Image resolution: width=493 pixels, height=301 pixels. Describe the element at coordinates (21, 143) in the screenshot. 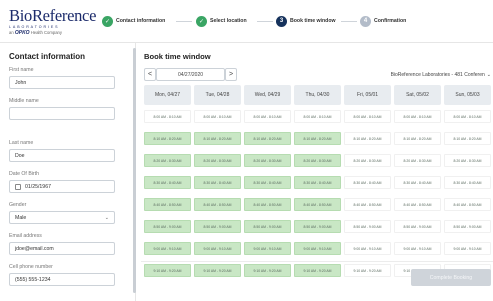

I see `last-name-label: Last name` at that location.